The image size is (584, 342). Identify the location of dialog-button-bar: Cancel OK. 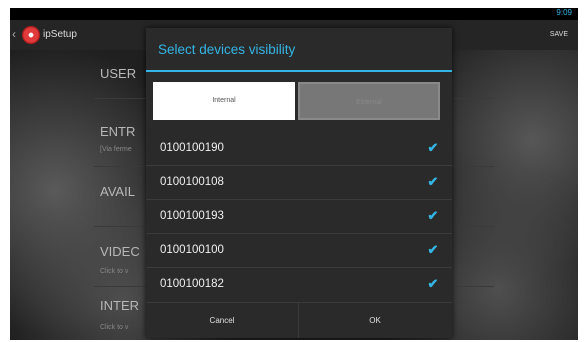
(299, 320).